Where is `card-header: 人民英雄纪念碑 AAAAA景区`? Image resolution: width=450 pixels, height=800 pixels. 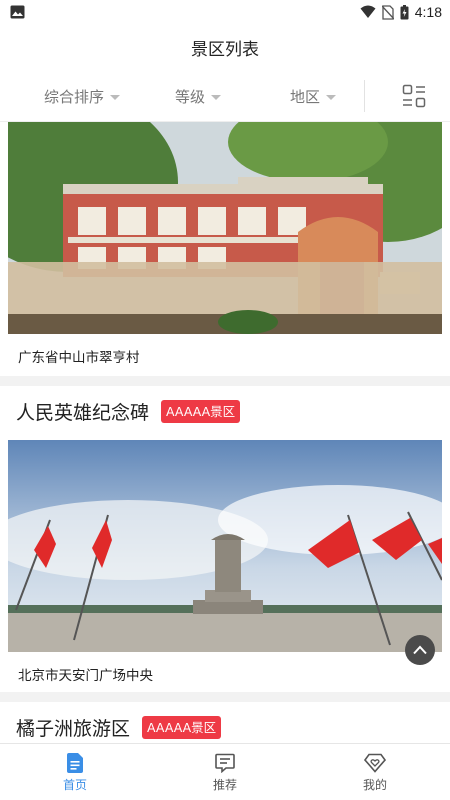
card-header: 人民英雄纪念碑 AAAAA景区 is located at coordinates (128, 411).